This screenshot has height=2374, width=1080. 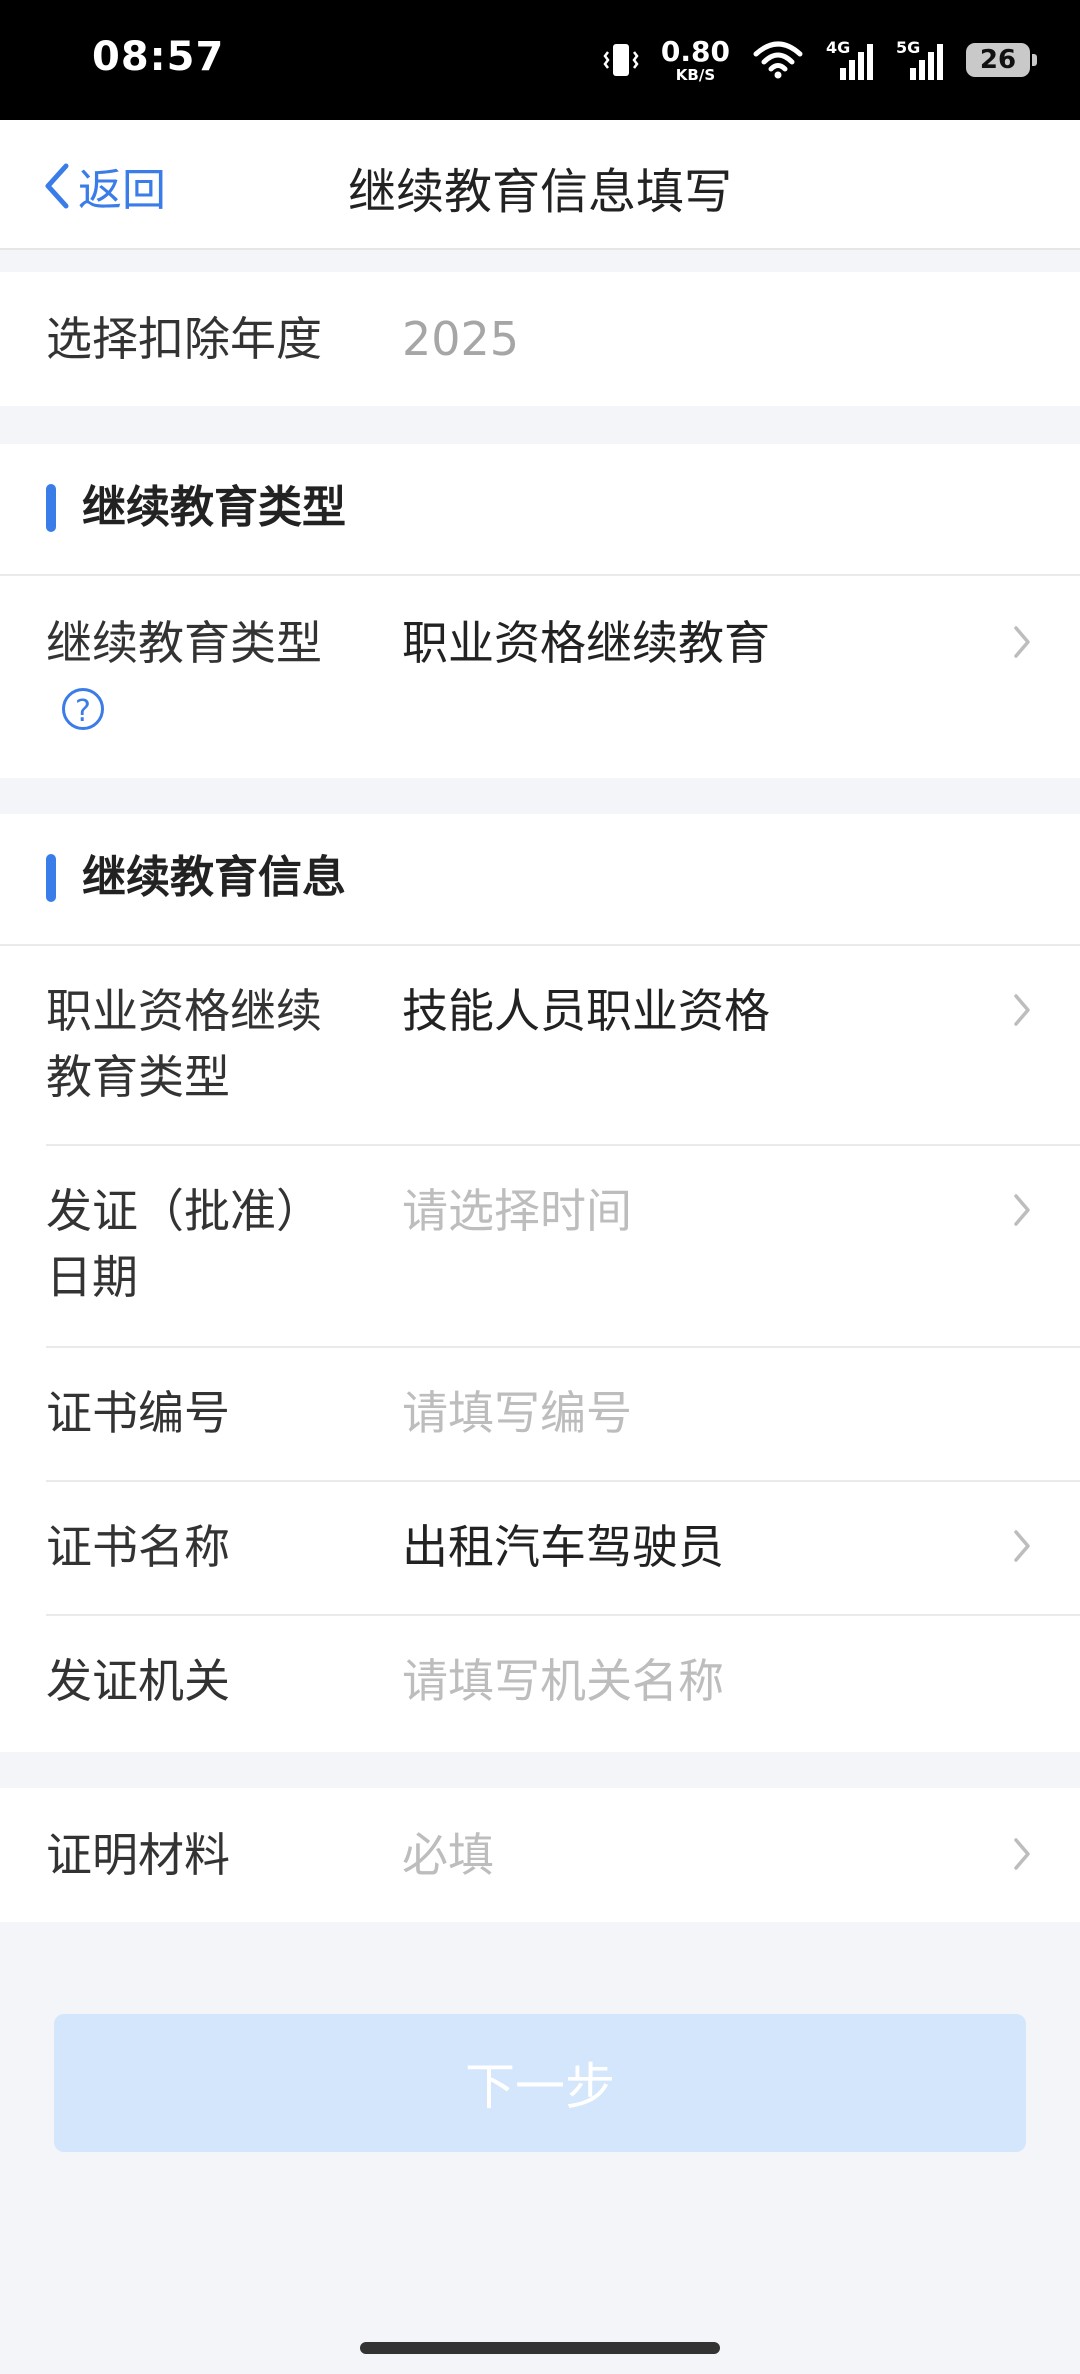 I want to click on status-bar: 08:57 0.80 KB/S 4G 5G 26, so click(x=540, y=60).